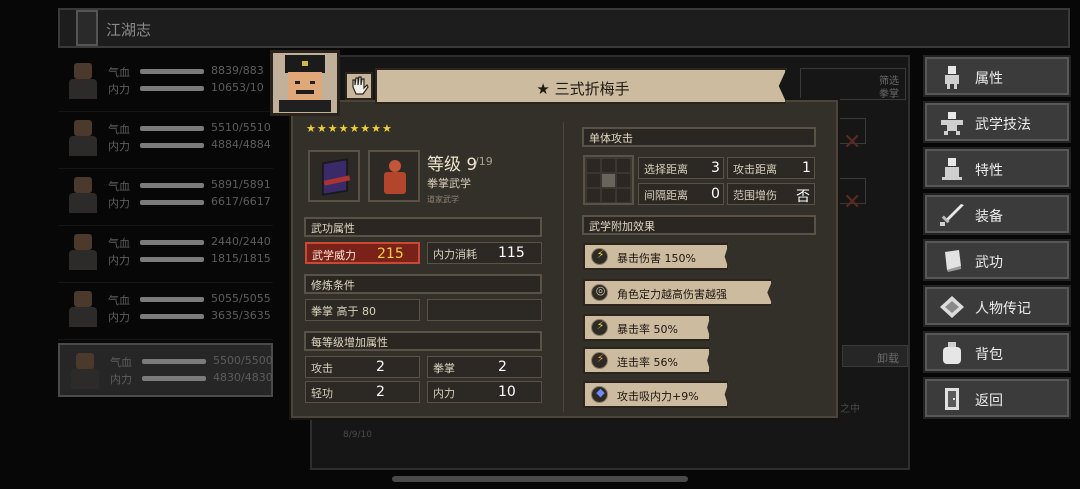 This screenshot has height=489, width=1080. I want to click on menu-bag-button: 背包, so click(997, 352).